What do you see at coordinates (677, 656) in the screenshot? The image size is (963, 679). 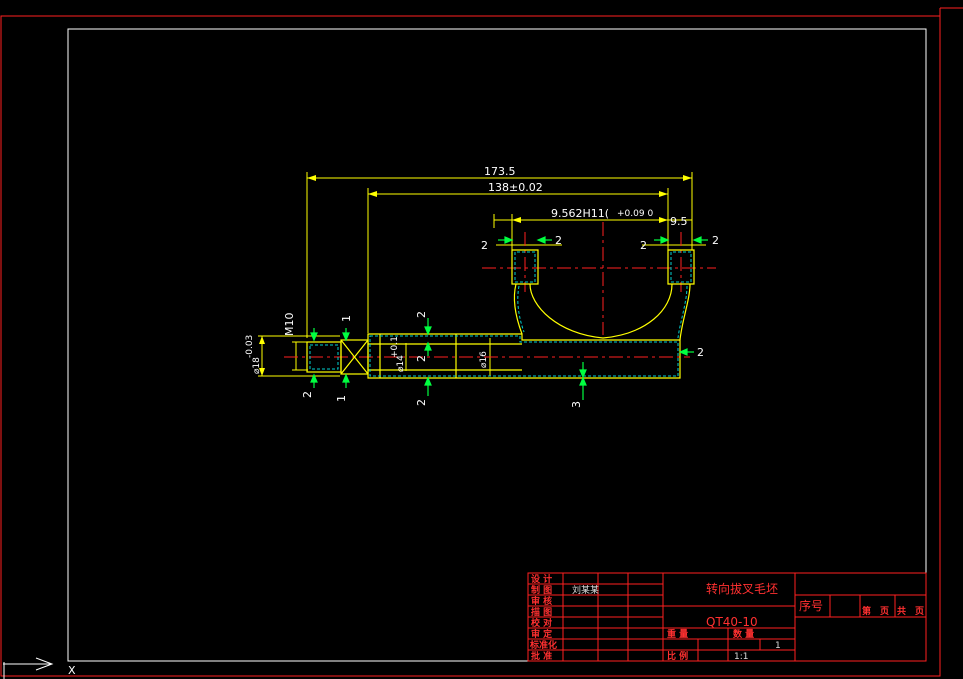 I see `tb-scale-label: 比 例` at bounding box center [677, 656].